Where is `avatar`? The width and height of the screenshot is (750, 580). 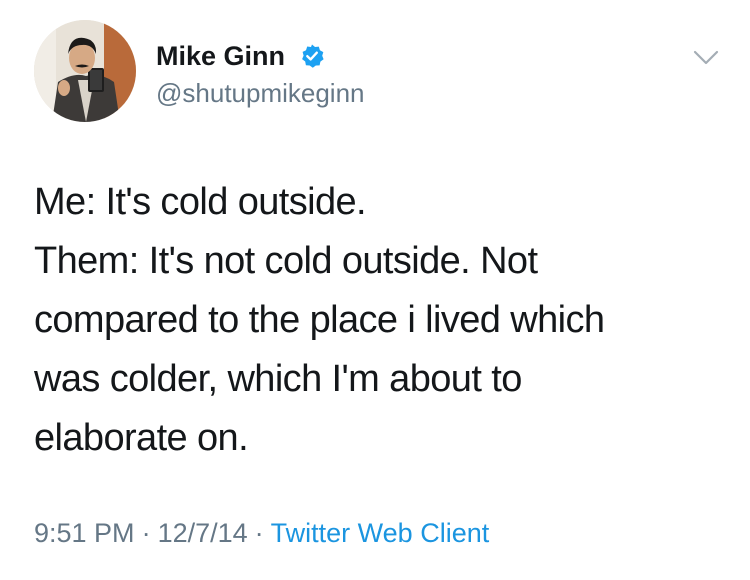
avatar is located at coordinates (85, 71).